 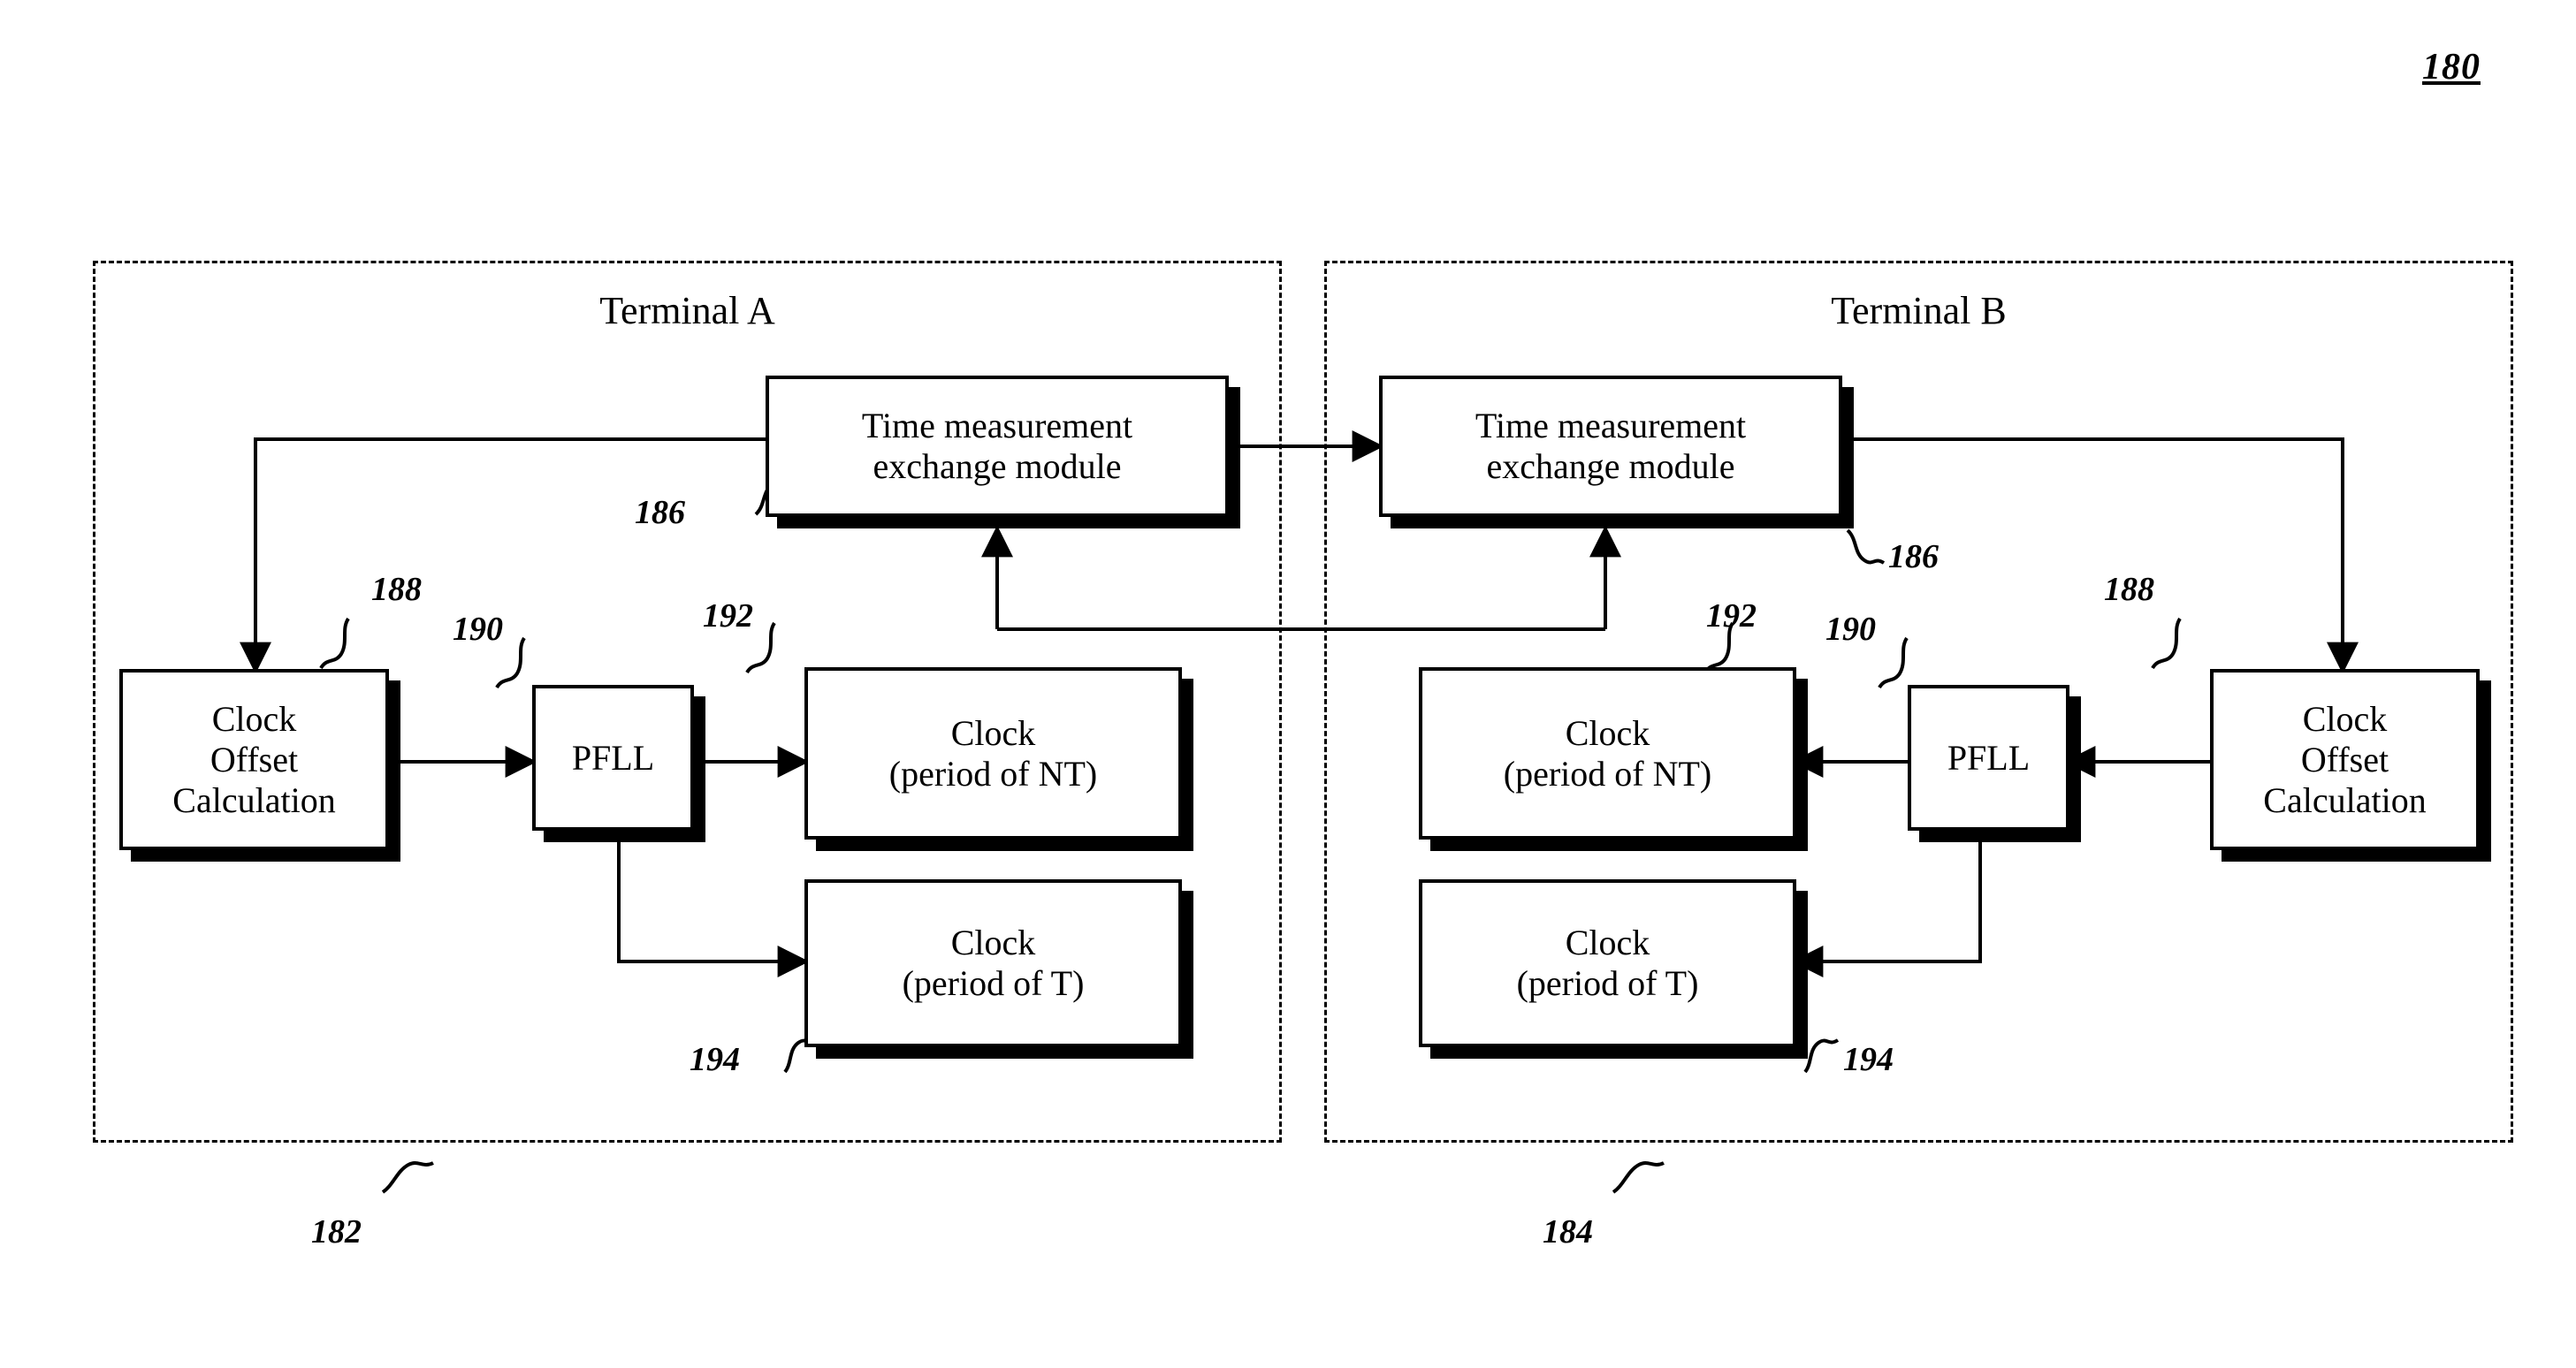 I want to click on node-time-measurement-exchange-module-b: Time measurement exchange module, so click(x=1610, y=446).